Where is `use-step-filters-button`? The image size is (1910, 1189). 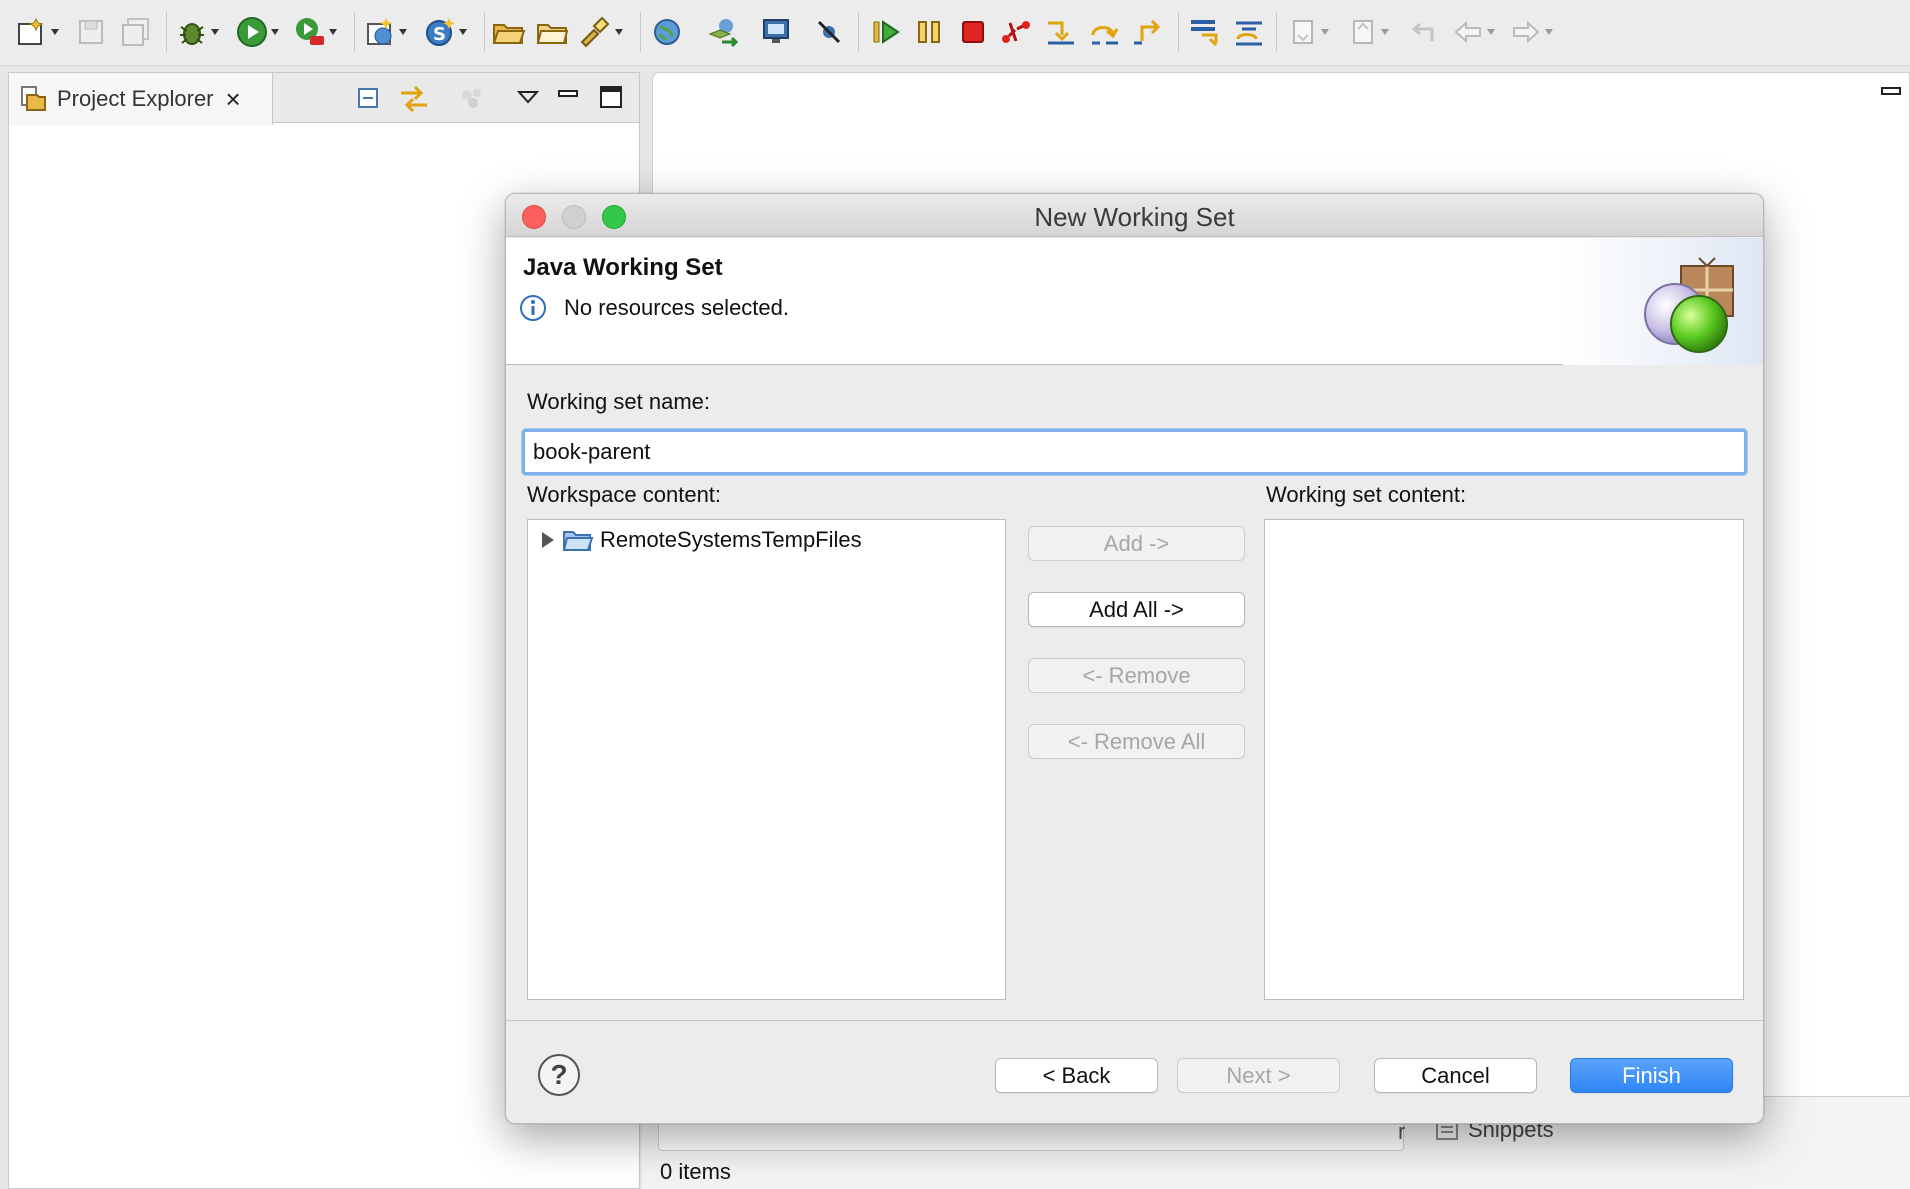
use-step-filters-button is located at coordinates (1249, 32).